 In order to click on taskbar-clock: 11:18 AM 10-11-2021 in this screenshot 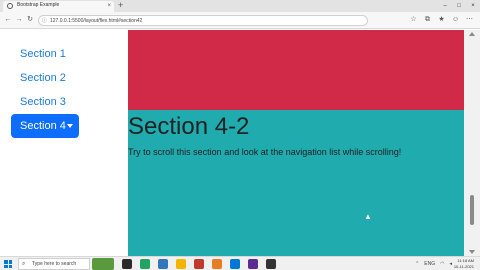, I will do `click(463, 264)`.